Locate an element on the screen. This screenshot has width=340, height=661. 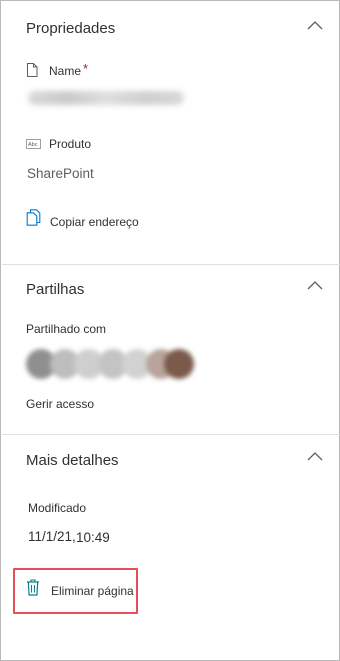
copy-address-link: Copiar endereço is located at coordinates (82, 219).